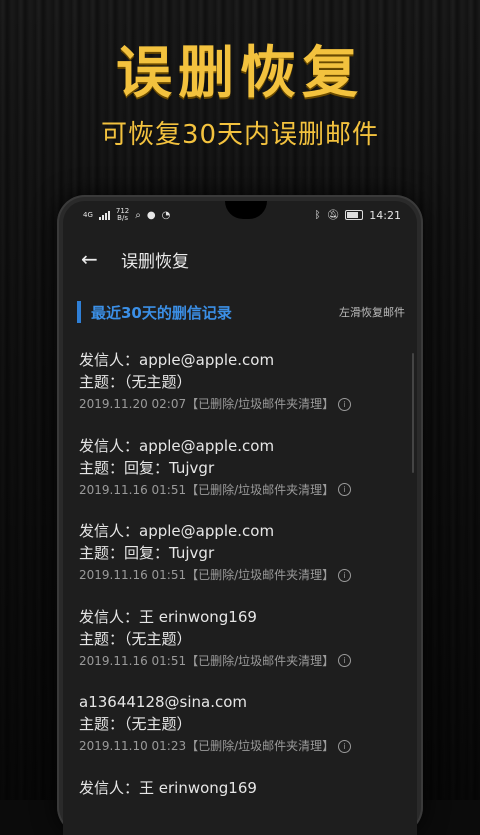 The height and width of the screenshot is (835, 480). I want to click on mute-icon: 🔕︎, so click(333, 215).